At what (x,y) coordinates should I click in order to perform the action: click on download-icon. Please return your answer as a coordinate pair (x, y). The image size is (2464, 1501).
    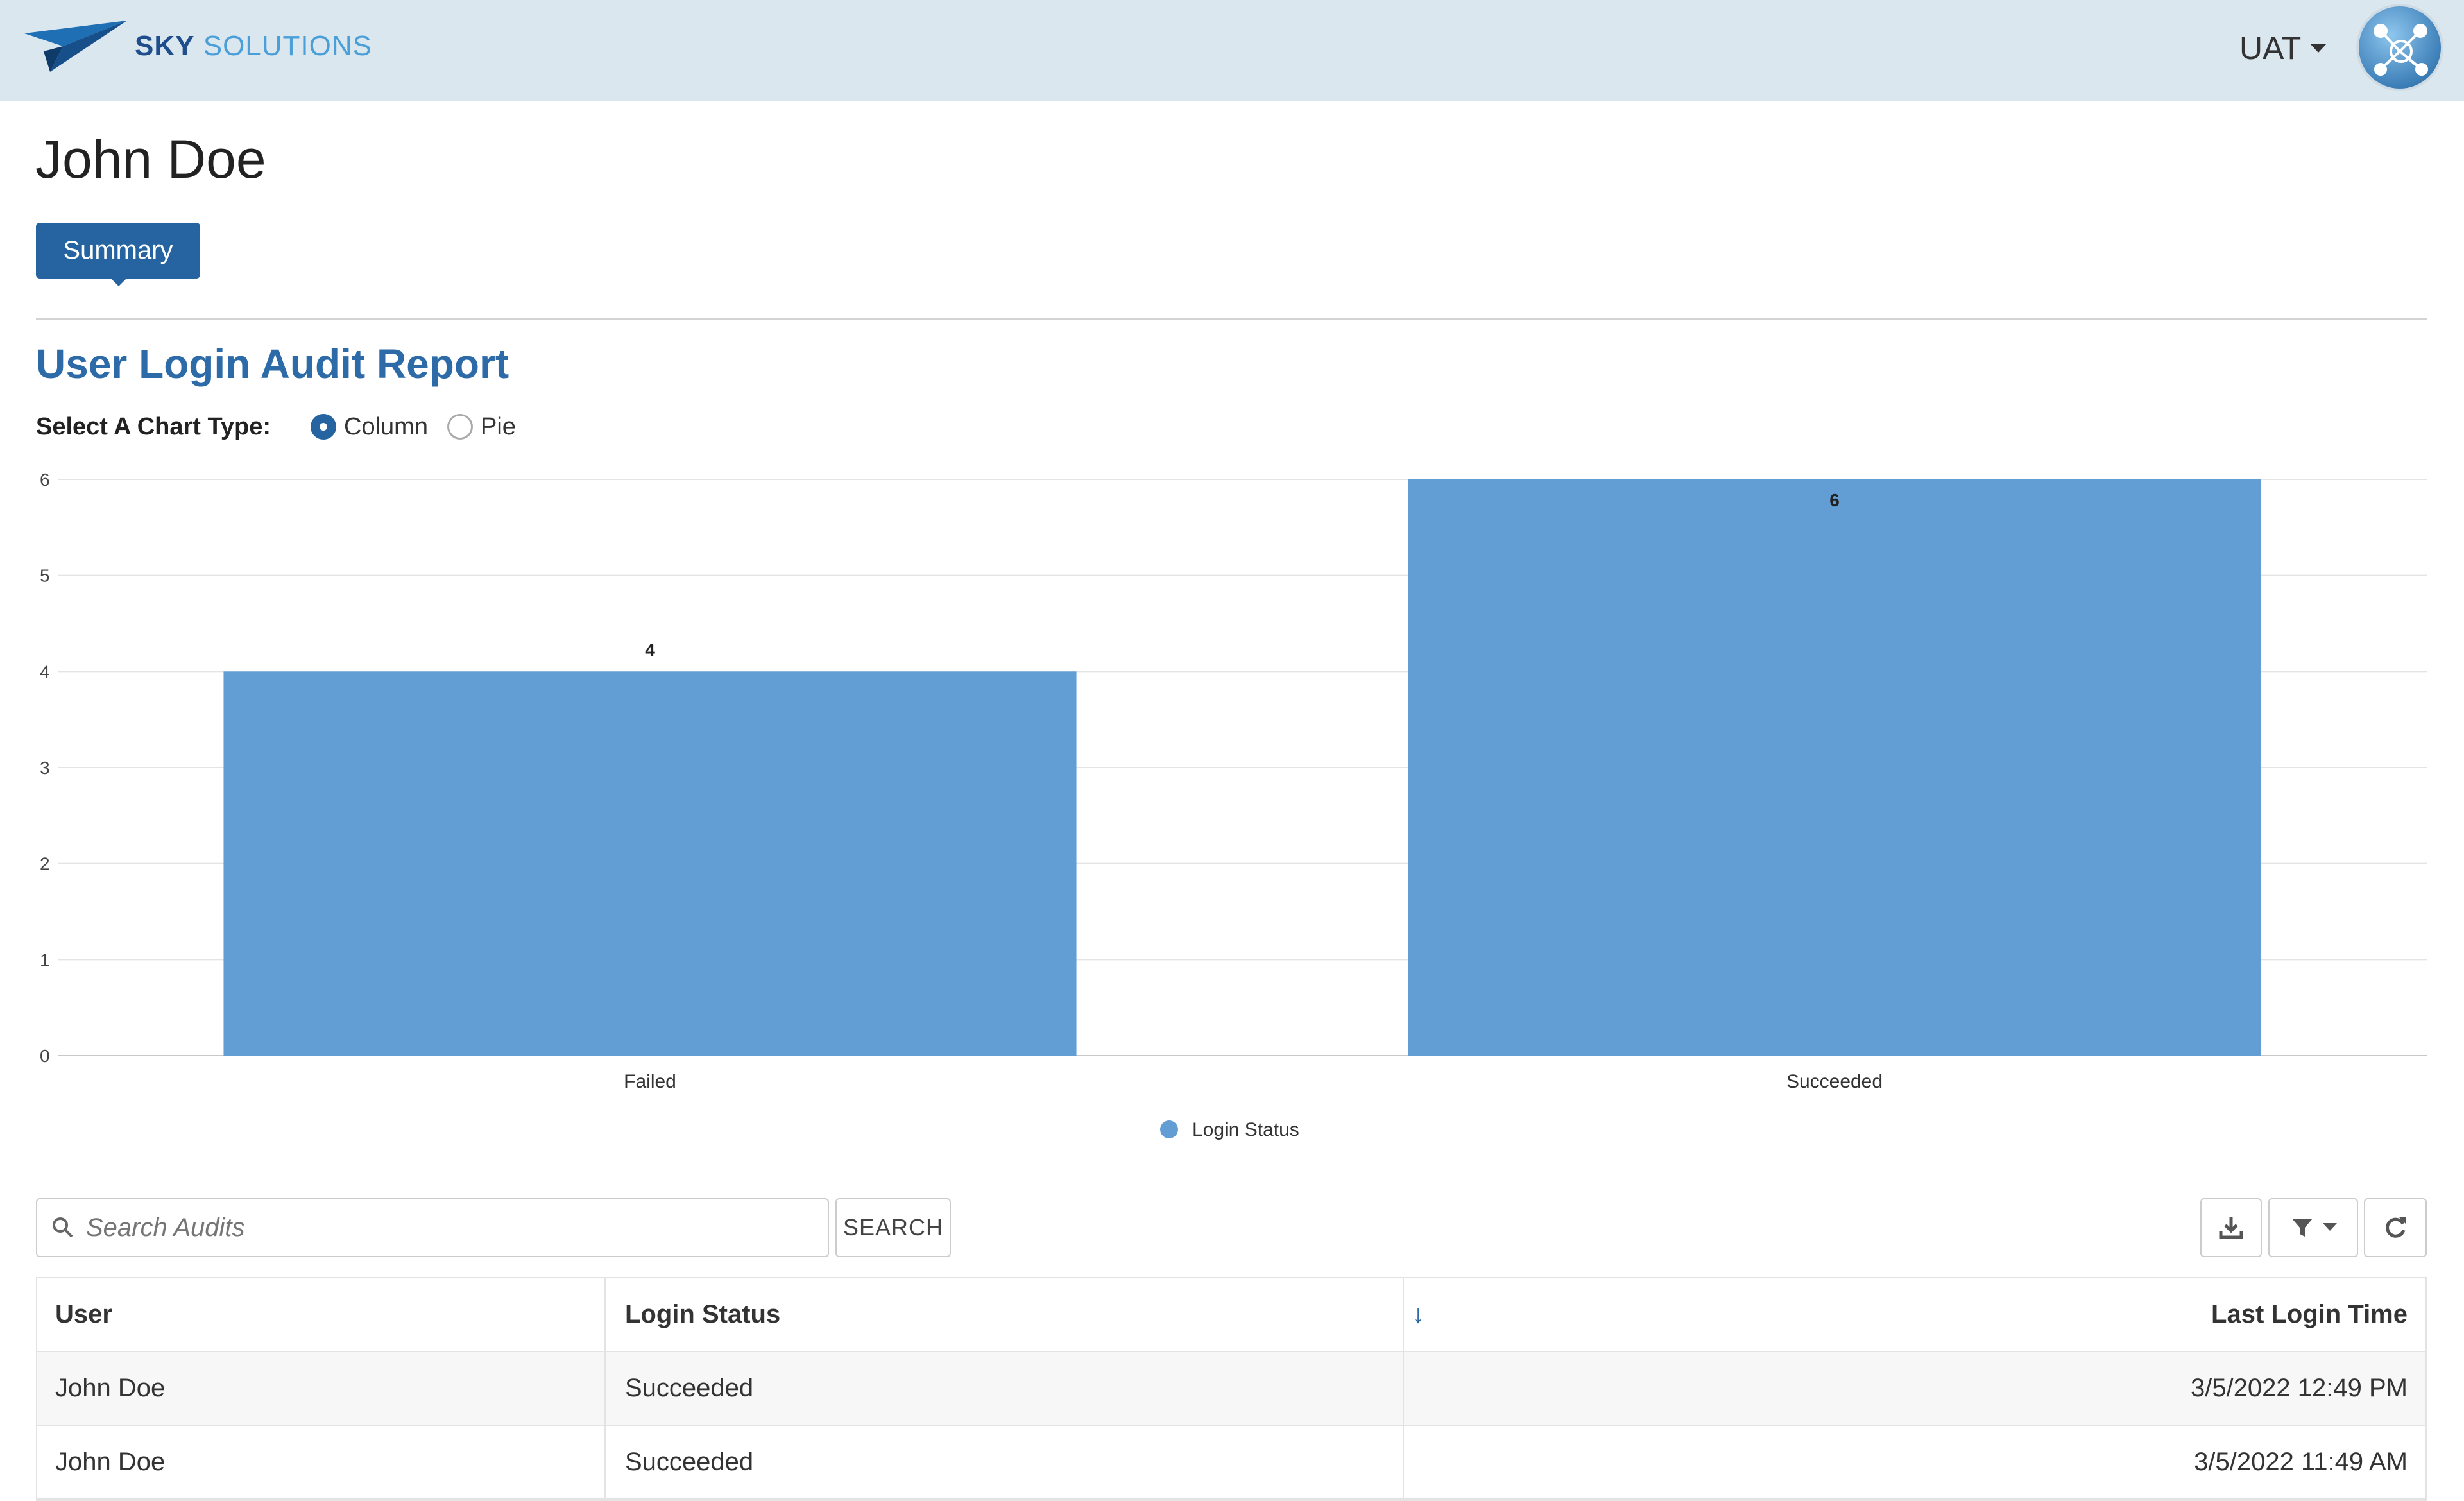
    Looking at the image, I should click on (2231, 1228).